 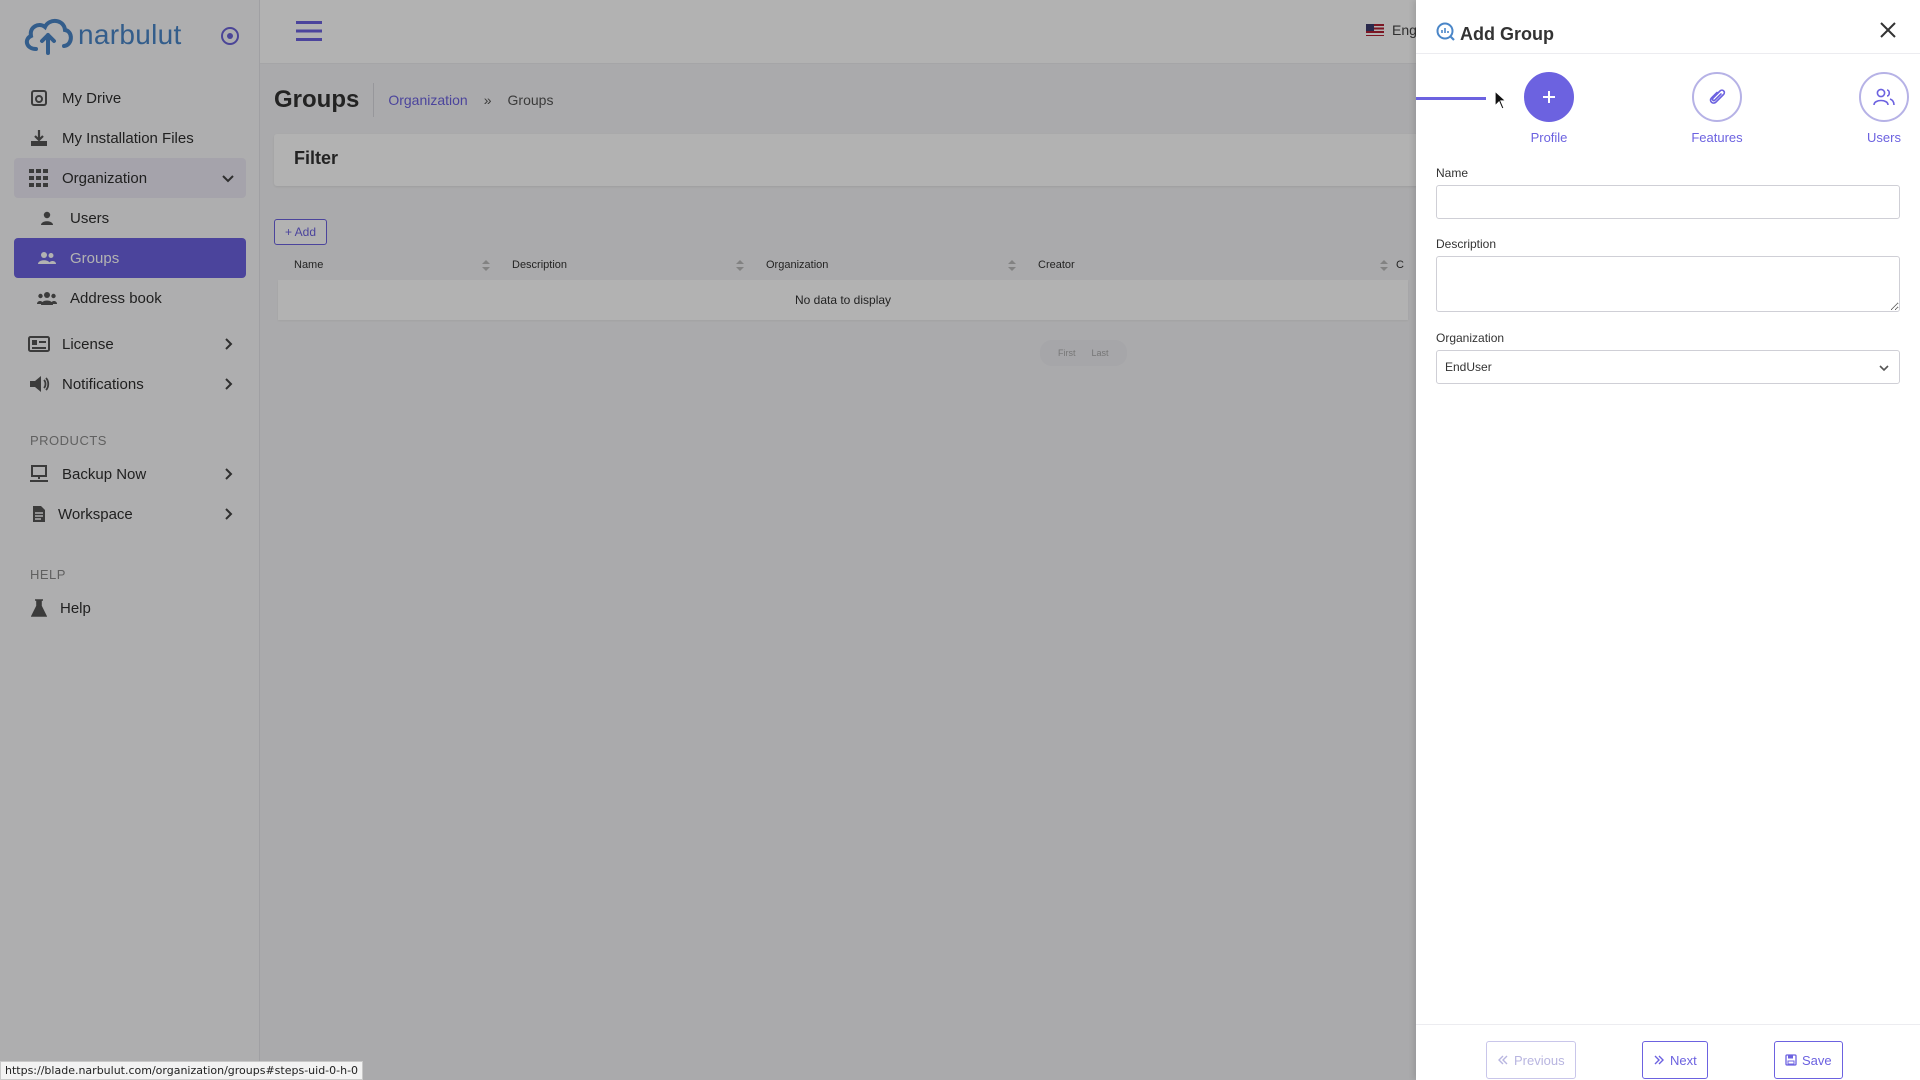 I want to click on organization-select: EndUser, so click(x=1668, y=367).